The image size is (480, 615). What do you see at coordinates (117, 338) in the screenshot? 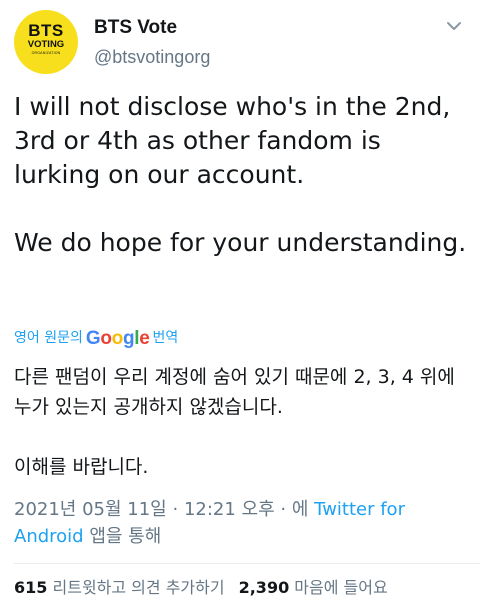
I see `google-logo: Google` at bounding box center [117, 338].